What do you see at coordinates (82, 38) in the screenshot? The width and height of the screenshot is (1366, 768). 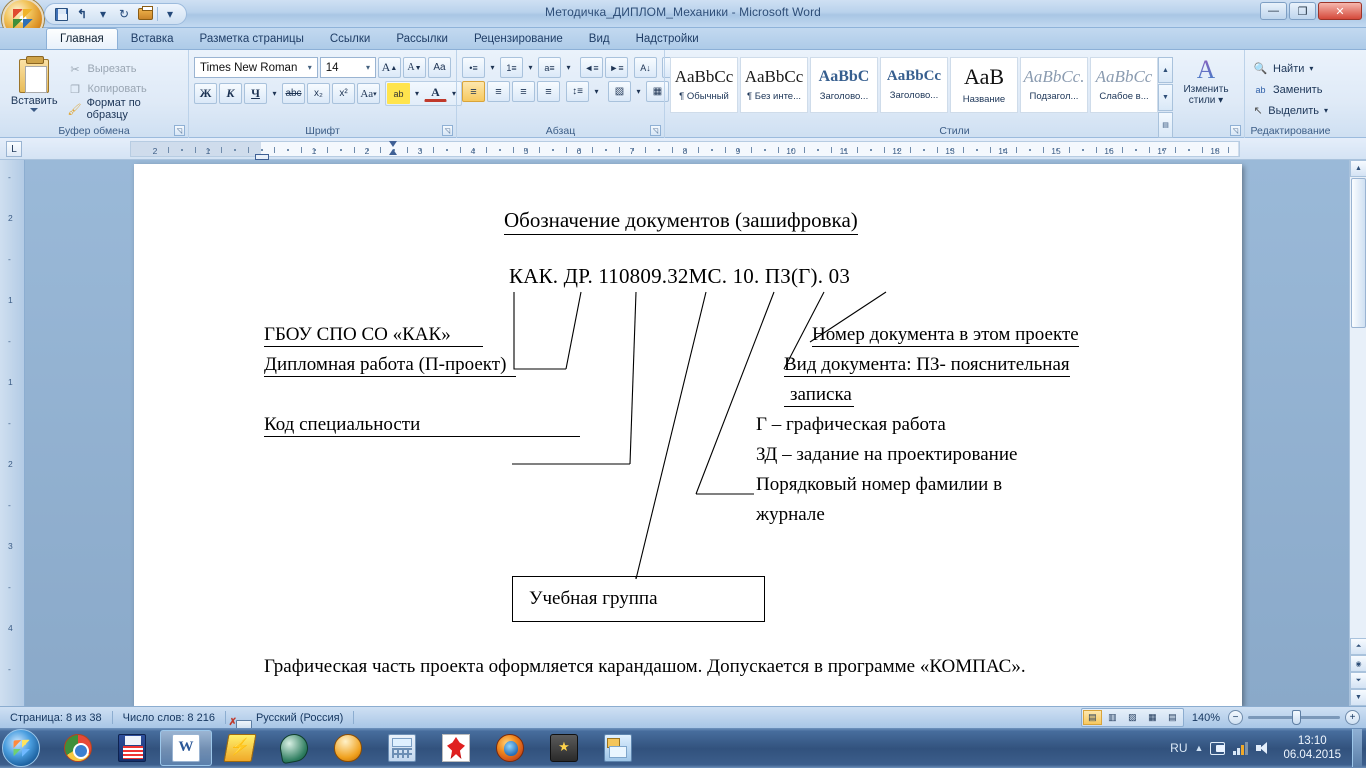 I see `tab-home: Главная` at bounding box center [82, 38].